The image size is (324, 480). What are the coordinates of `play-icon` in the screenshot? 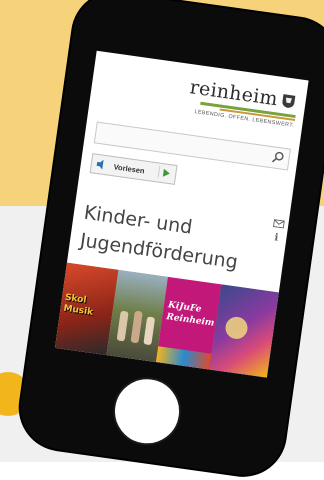 It's located at (166, 172).